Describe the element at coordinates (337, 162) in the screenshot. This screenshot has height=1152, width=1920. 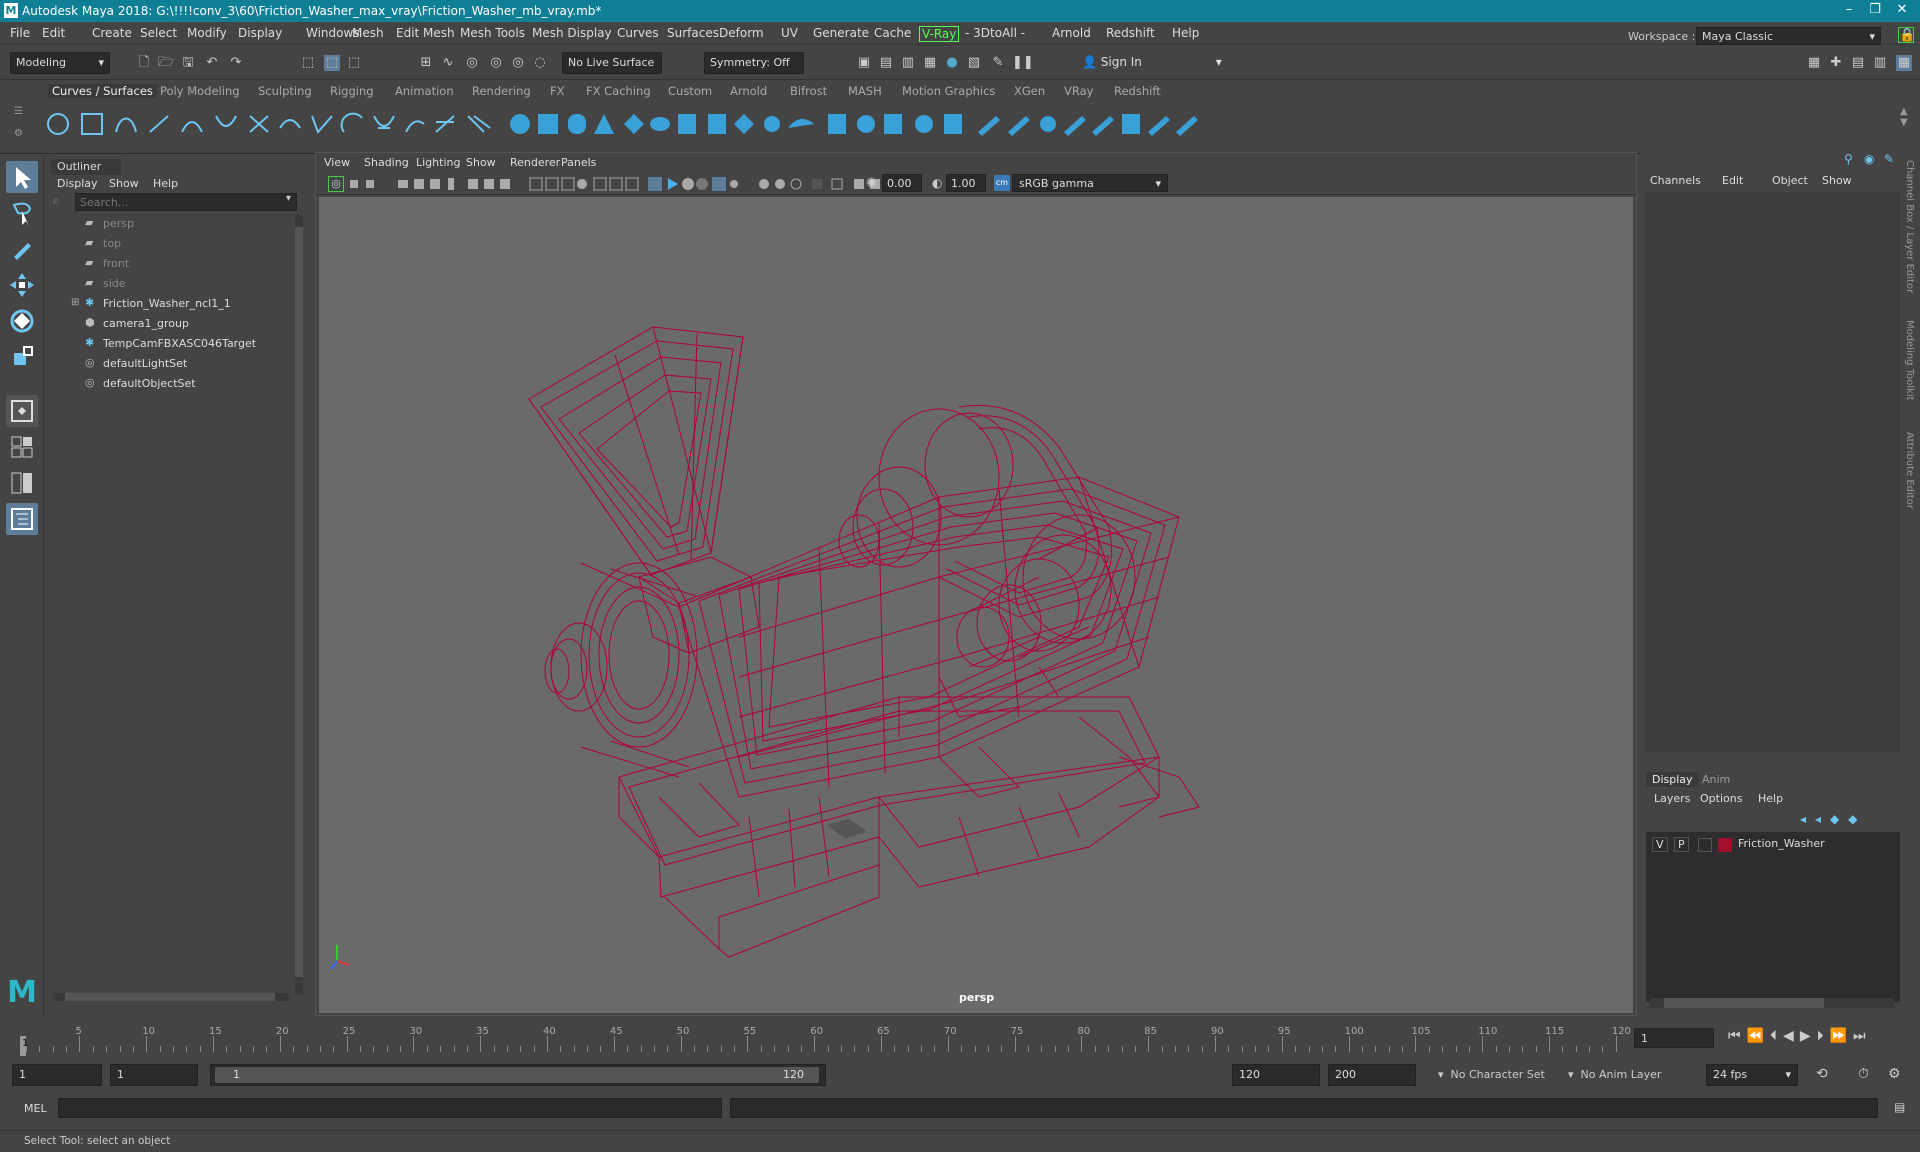
I see `viewport-menu-view: View` at that location.